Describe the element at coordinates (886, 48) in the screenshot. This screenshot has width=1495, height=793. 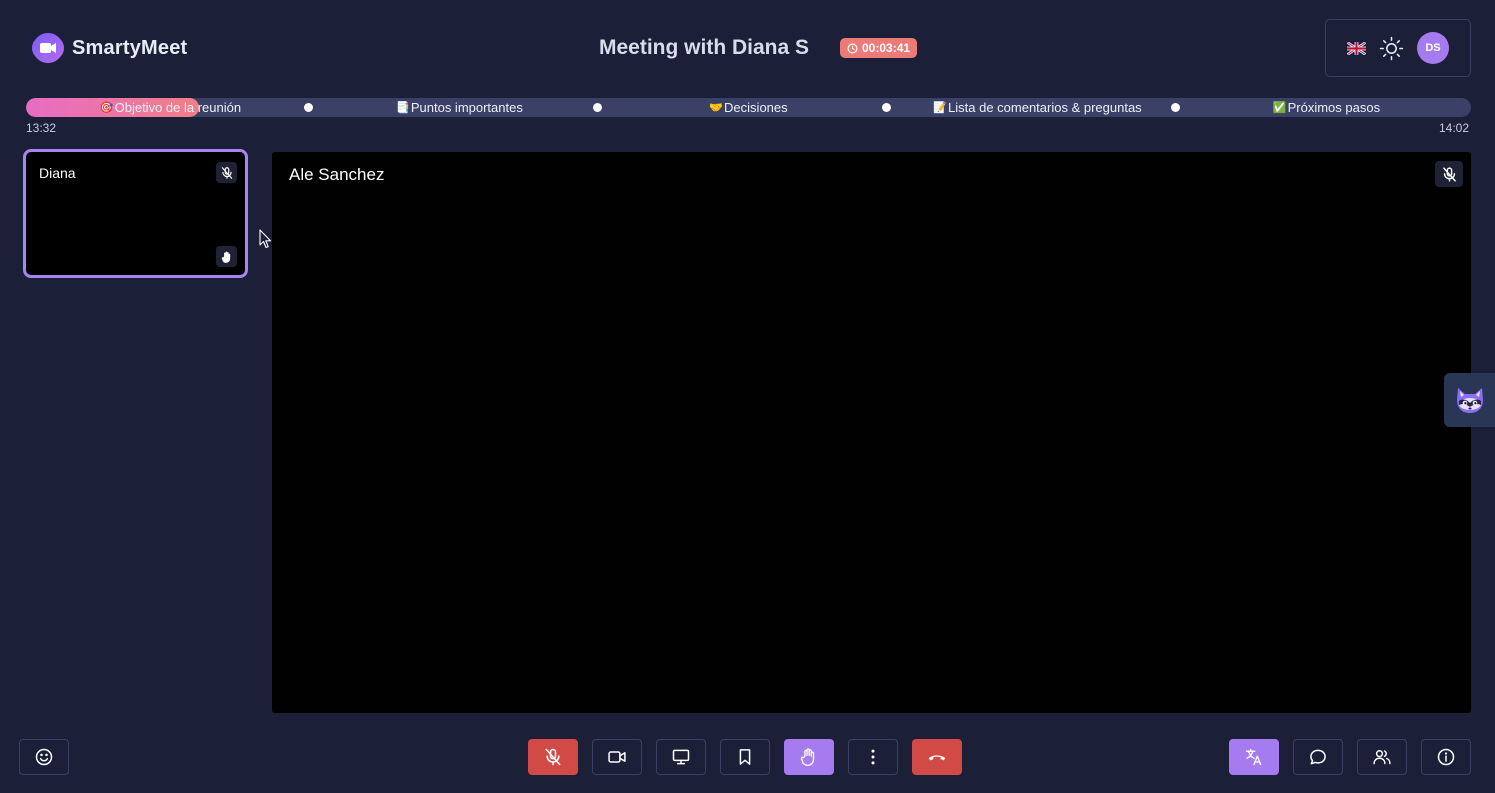
I see `meeting-timer-text: 00:03:41` at that location.